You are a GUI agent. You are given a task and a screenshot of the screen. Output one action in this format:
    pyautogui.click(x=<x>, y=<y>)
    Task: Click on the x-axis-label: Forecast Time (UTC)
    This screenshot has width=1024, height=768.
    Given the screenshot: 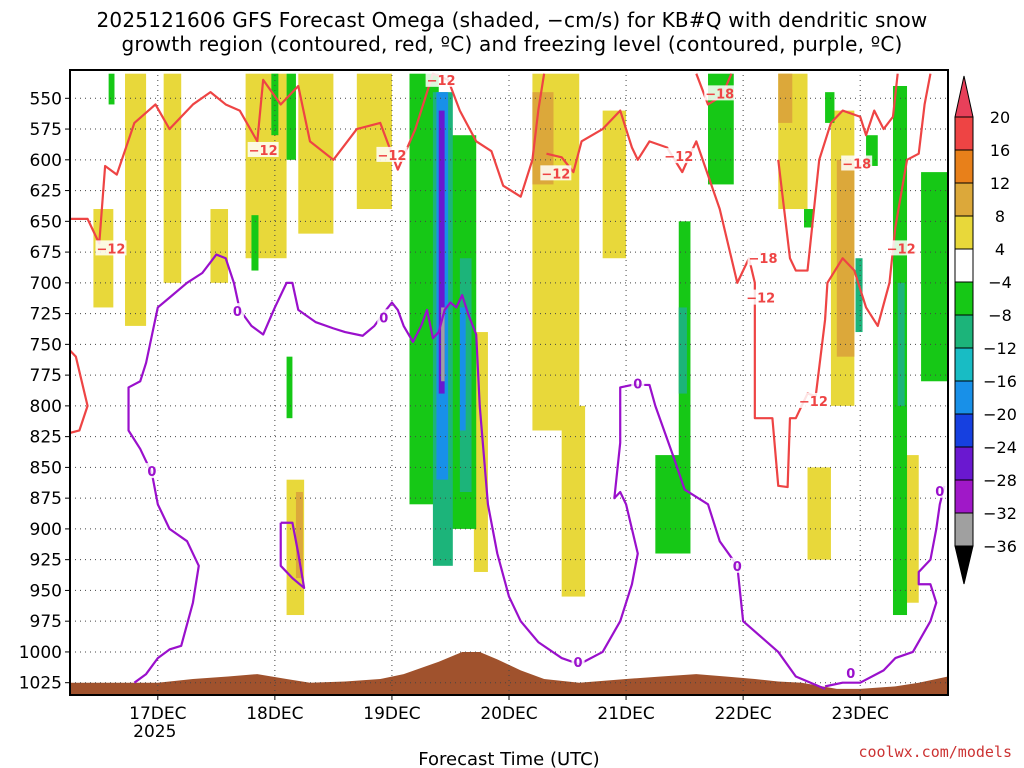 What is the action you would take?
    pyautogui.click(x=508, y=758)
    